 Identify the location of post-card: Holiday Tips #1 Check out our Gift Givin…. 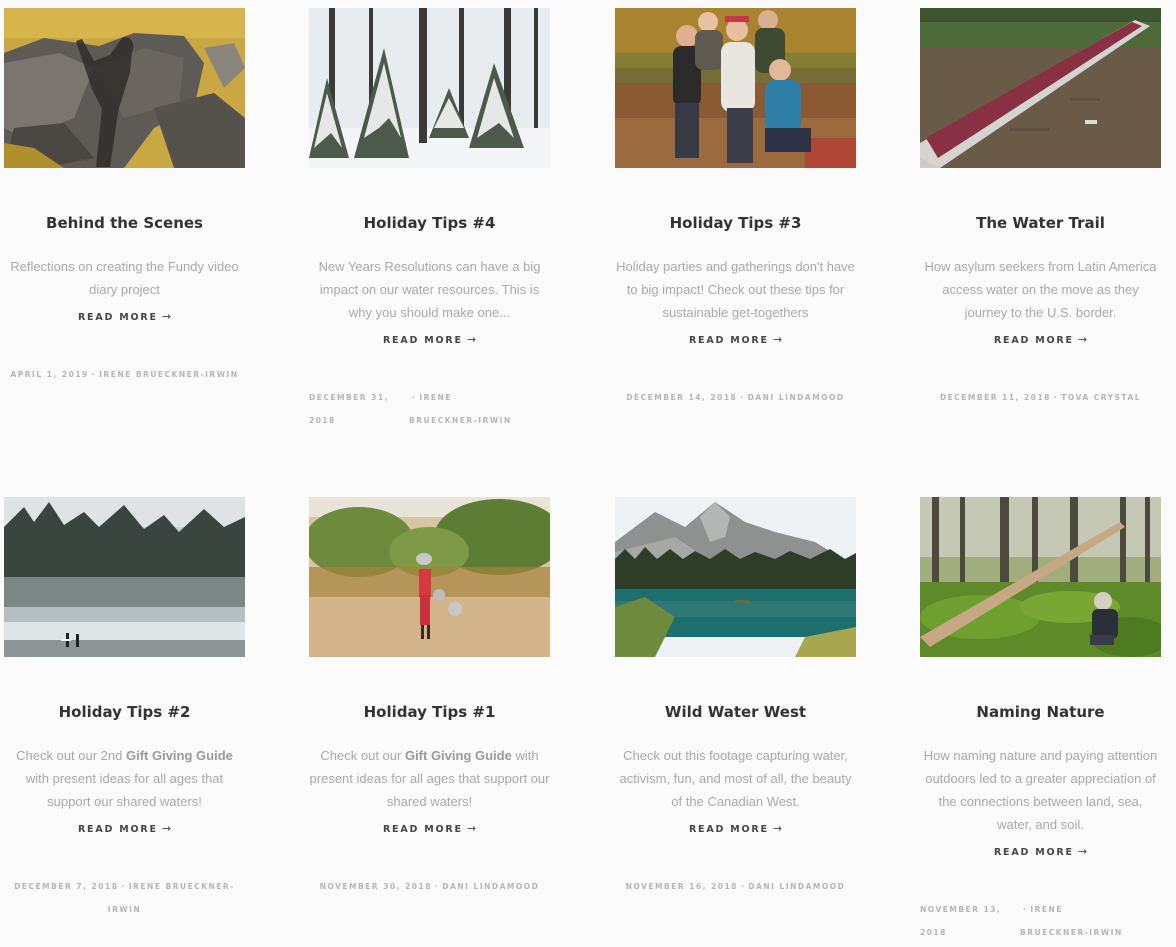
(429, 697).